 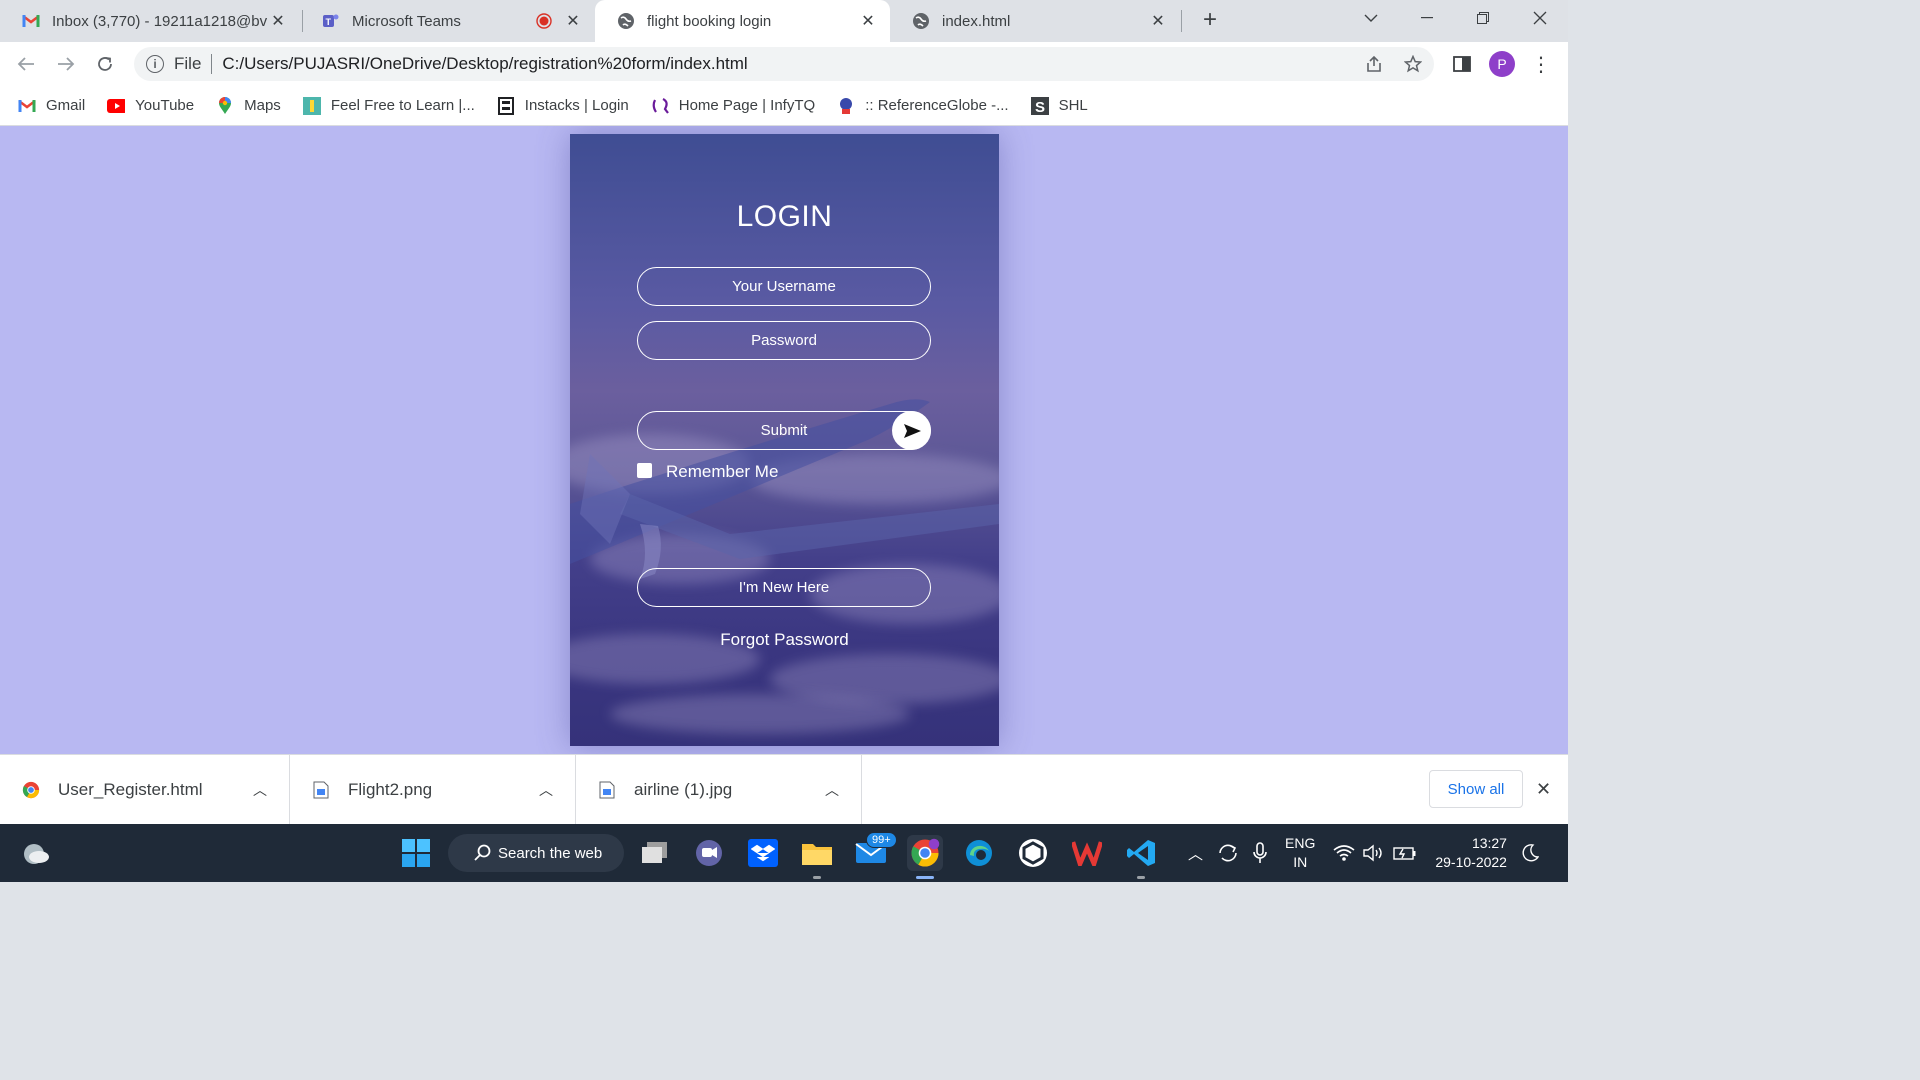 I want to click on bookmark-infytq: Home Page | InfyTQ, so click(x=733, y=106).